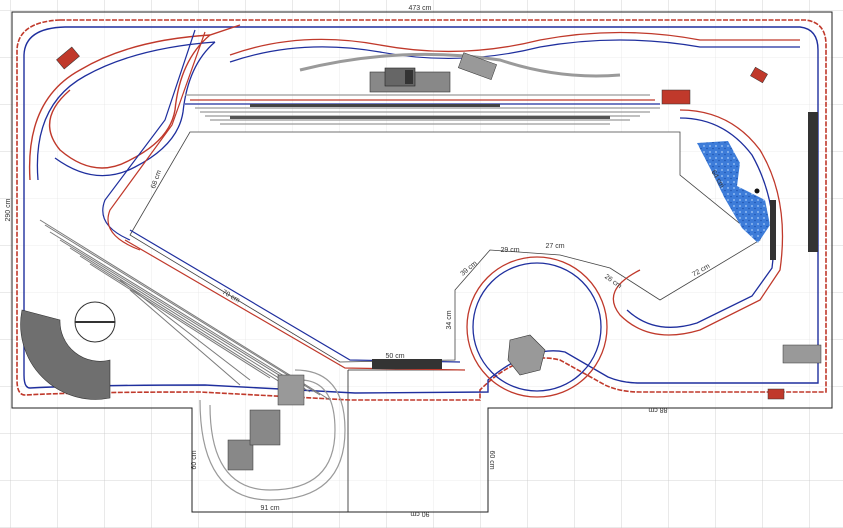 This screenshot has width=843, height=528. Describe the element at coordinates (419, 513) in the screenshot. I see `dim-bottom-right-width: 90 cm` at that location.